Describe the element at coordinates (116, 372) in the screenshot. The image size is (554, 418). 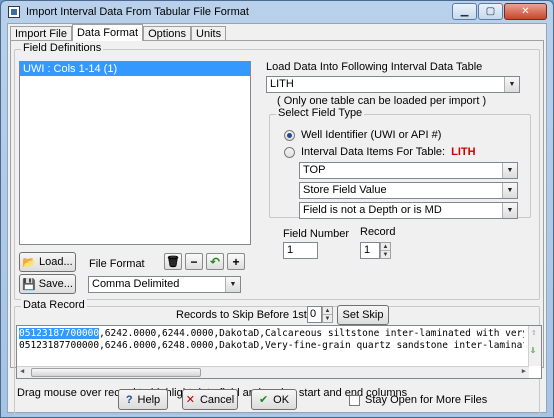
I see `scroll-thumb` at that location.